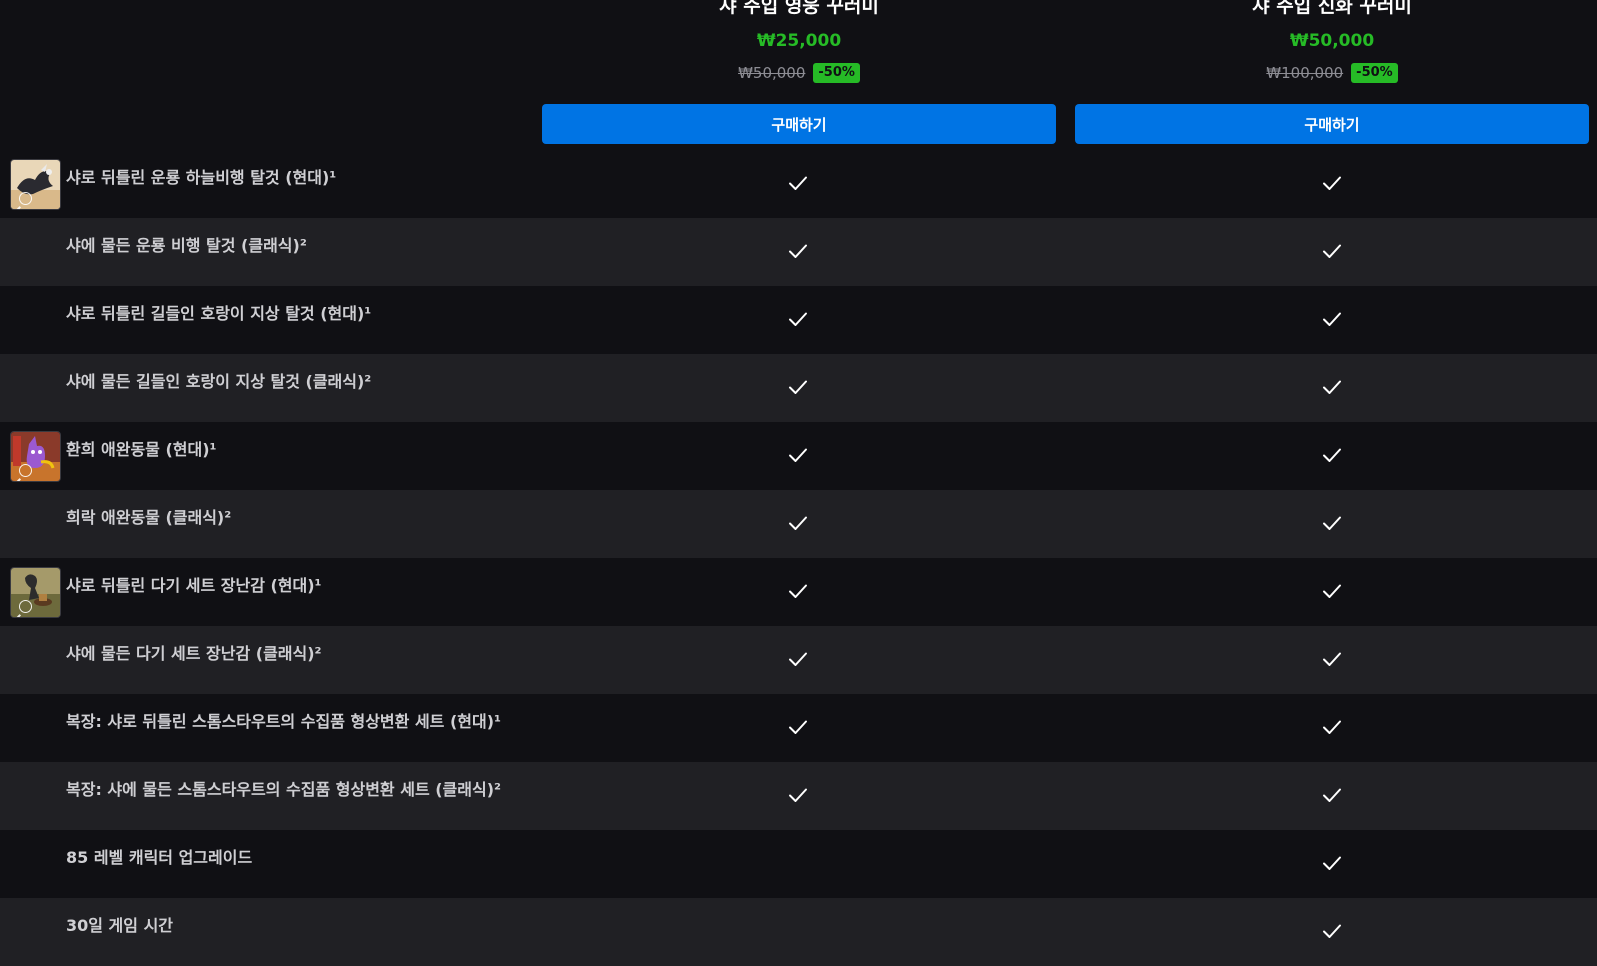  Describe the element at coordinates (798, 864) in the screenshot. I see `table-row: 85 레벨 캐릭터 업그레이드` at that location.